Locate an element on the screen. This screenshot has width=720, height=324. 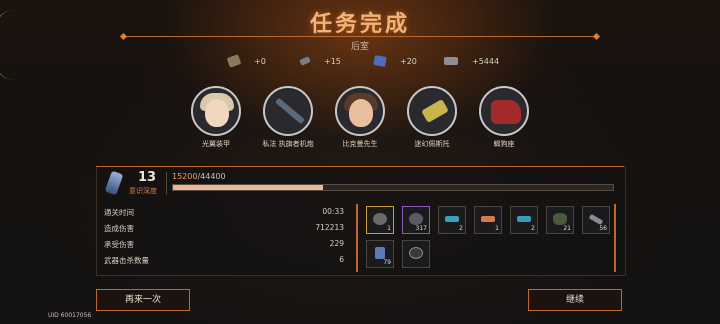
loot-quantity: 317 is located at coordinates (421, 228).